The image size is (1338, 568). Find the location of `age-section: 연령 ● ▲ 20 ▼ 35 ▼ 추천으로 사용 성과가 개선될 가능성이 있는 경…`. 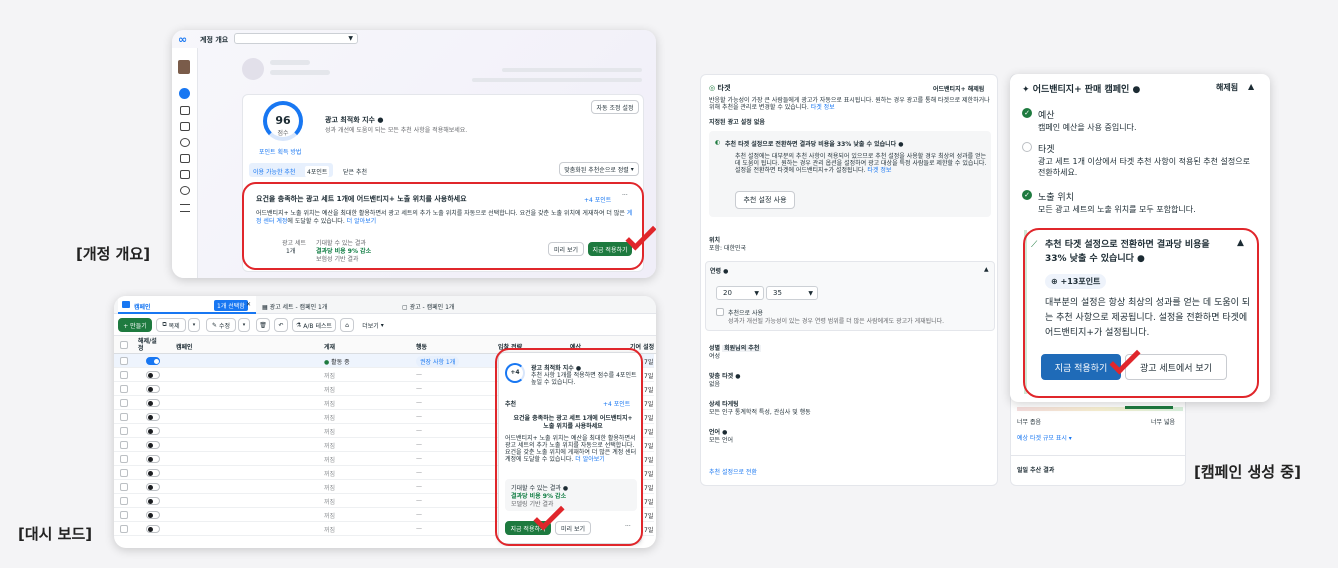

age-section: 연령 ● ▲ 20 ▼ 35 ▼ 추천으로 사용 성과가 개선될 가능성이 있는 경… is located at coordinates (850, 296).